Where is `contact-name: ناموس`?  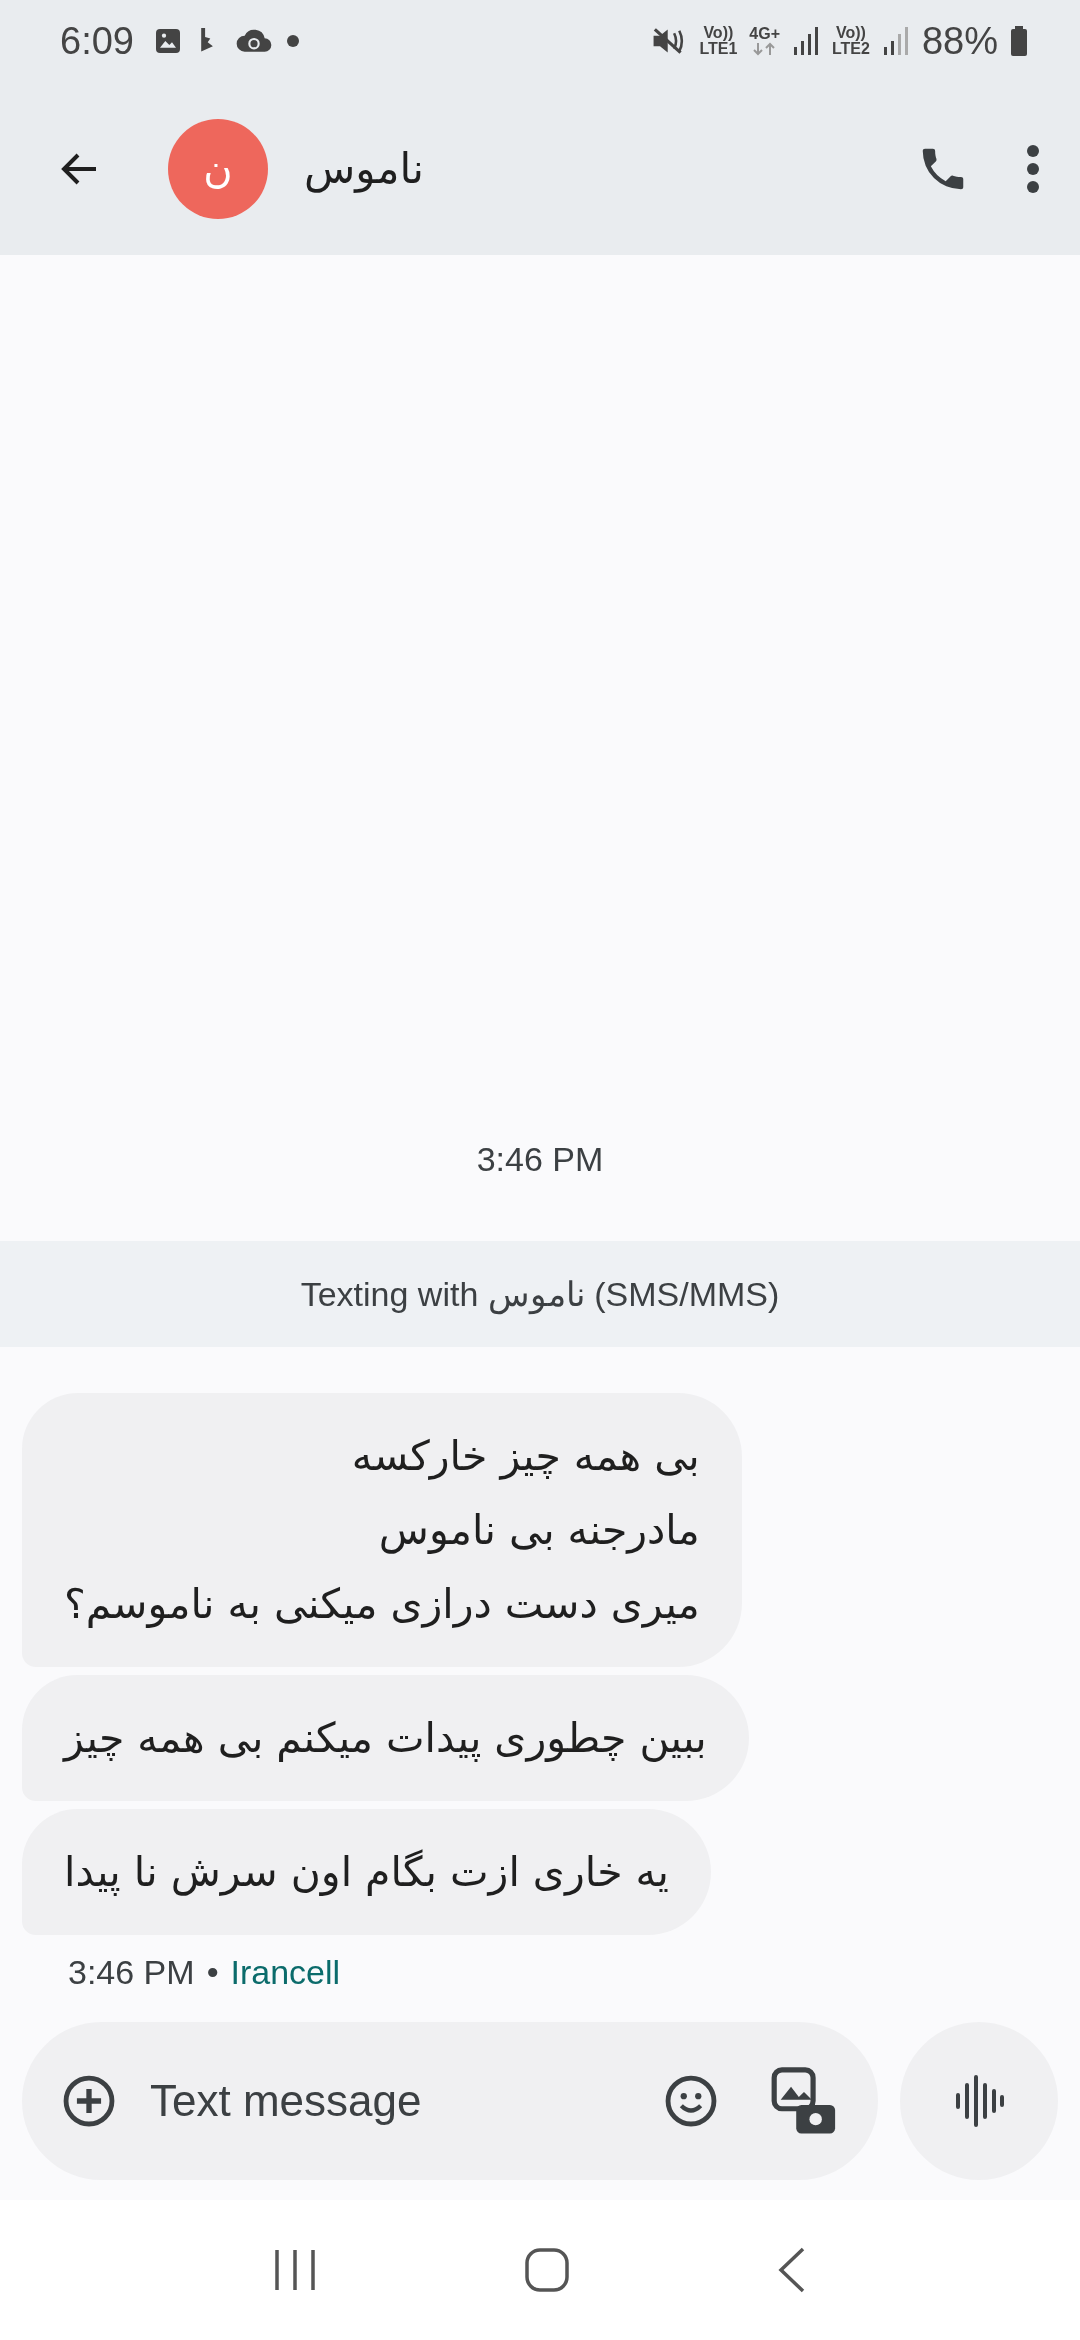 contact-name: ناموس is located at coordinates (364, 168).